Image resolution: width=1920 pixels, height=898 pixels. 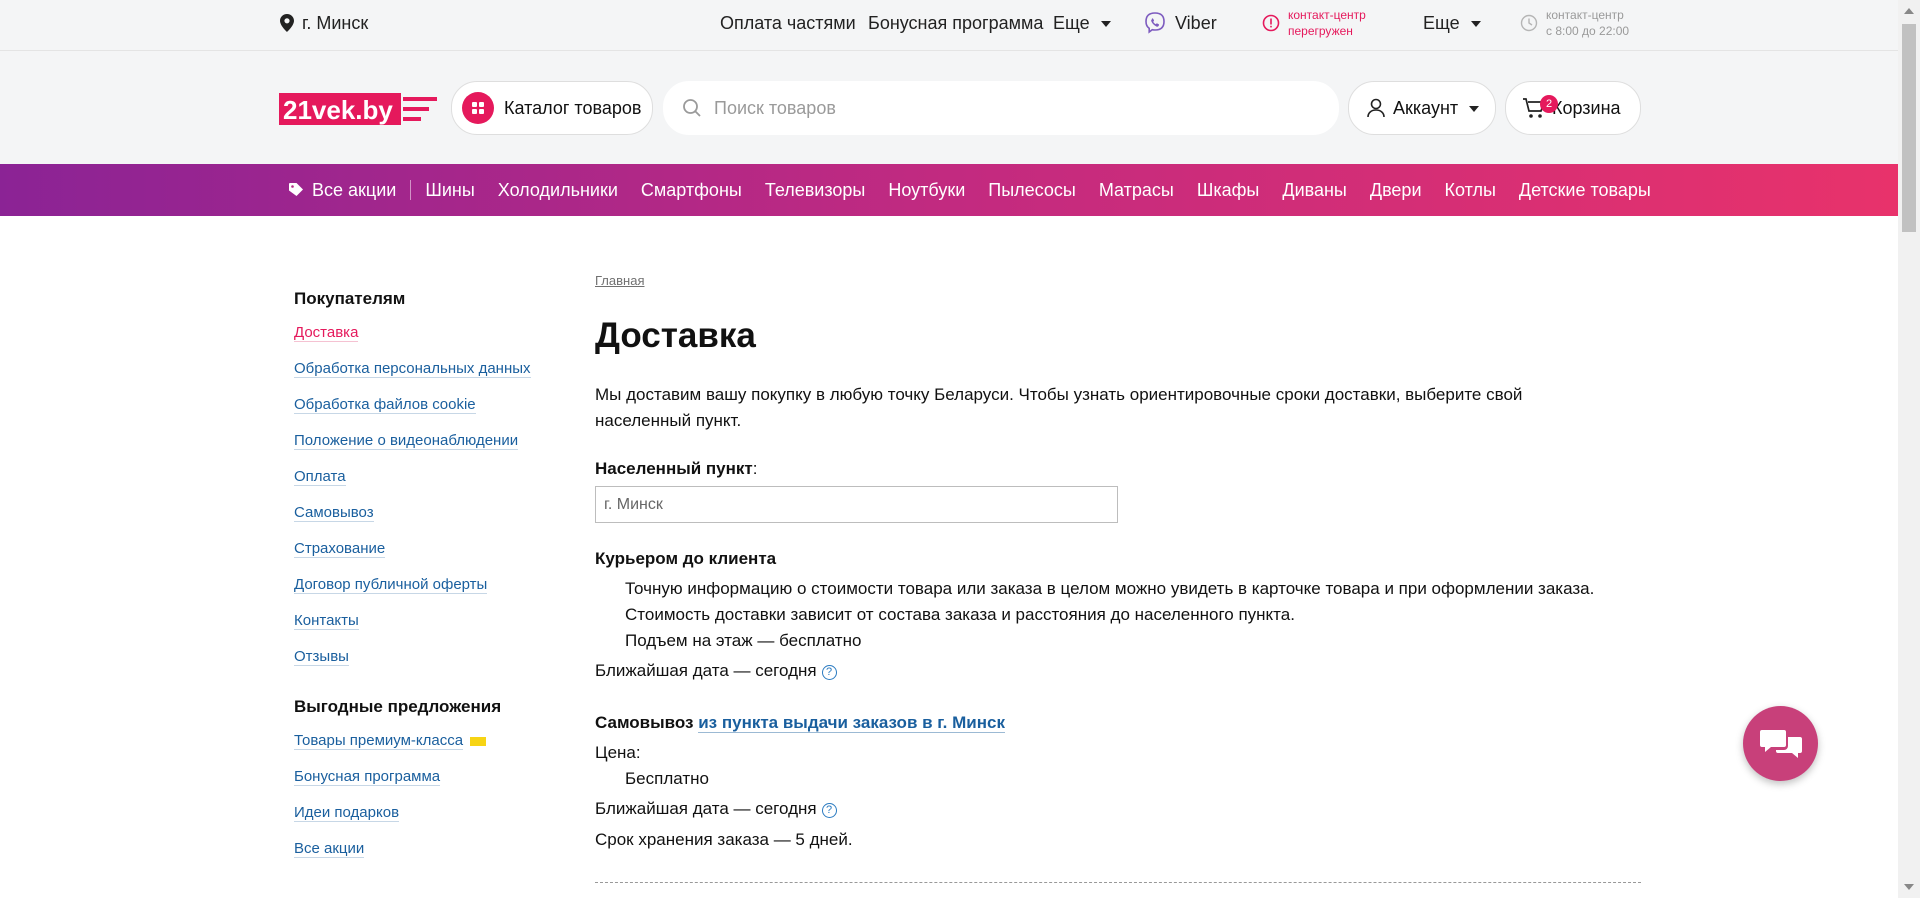 I want to click on clock-icon, so click(x=1529, y=23).